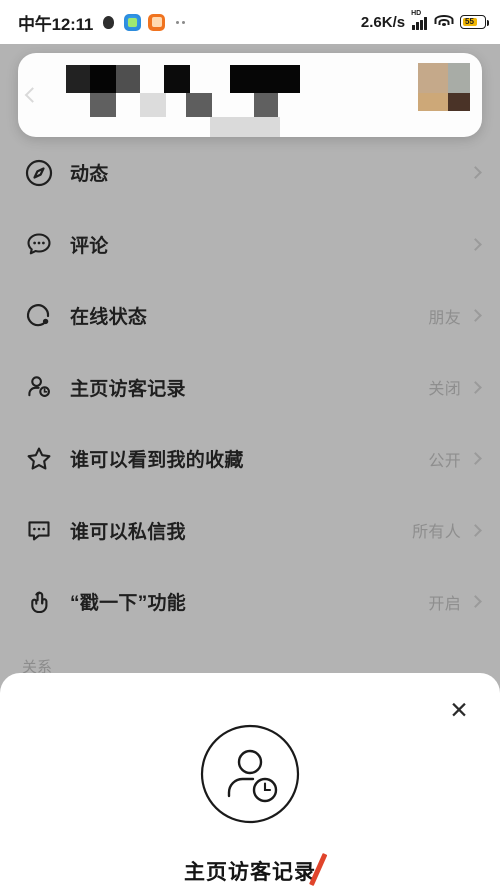  I want to click on section-header-relationship: 关系, so click(37, 667).